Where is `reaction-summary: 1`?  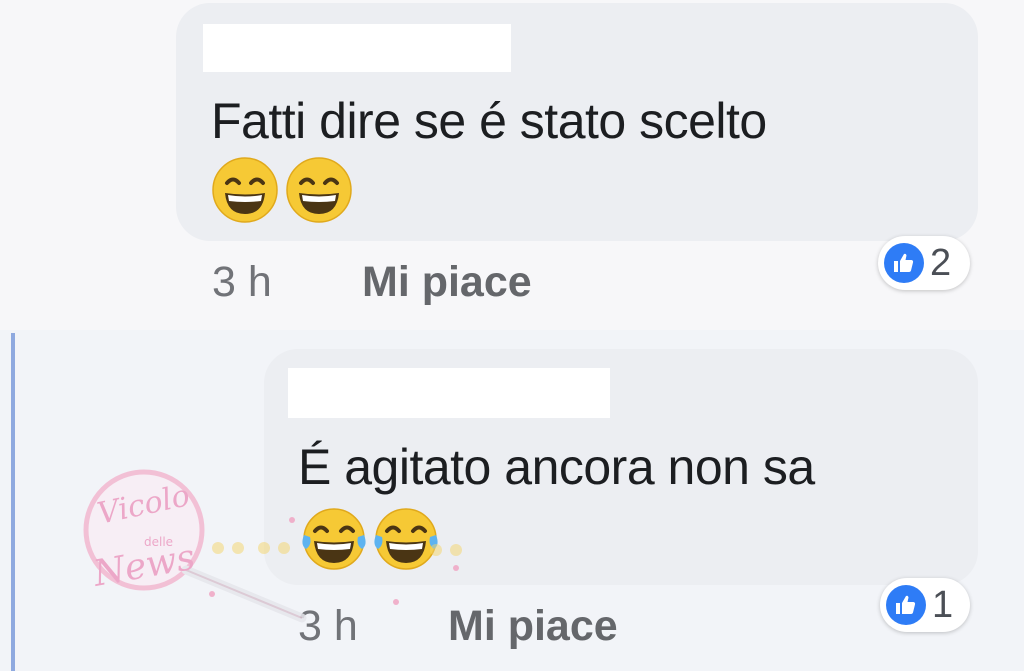
reaction-summary: 1 is located at coordinates (925, 605).